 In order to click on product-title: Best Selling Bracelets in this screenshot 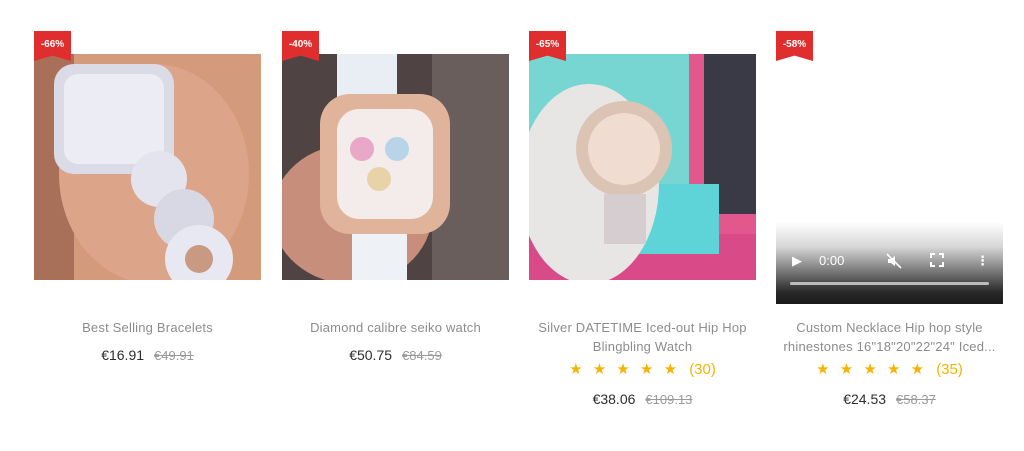, I will do `click(147, 327)`.